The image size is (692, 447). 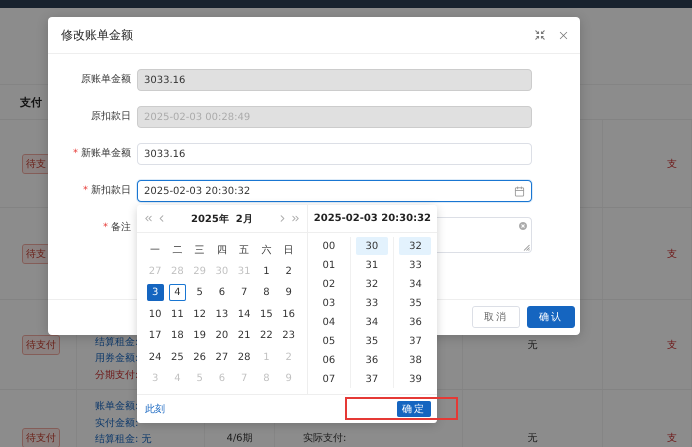 I want to click on weekday-label: 六, so click(x=266, y=251).